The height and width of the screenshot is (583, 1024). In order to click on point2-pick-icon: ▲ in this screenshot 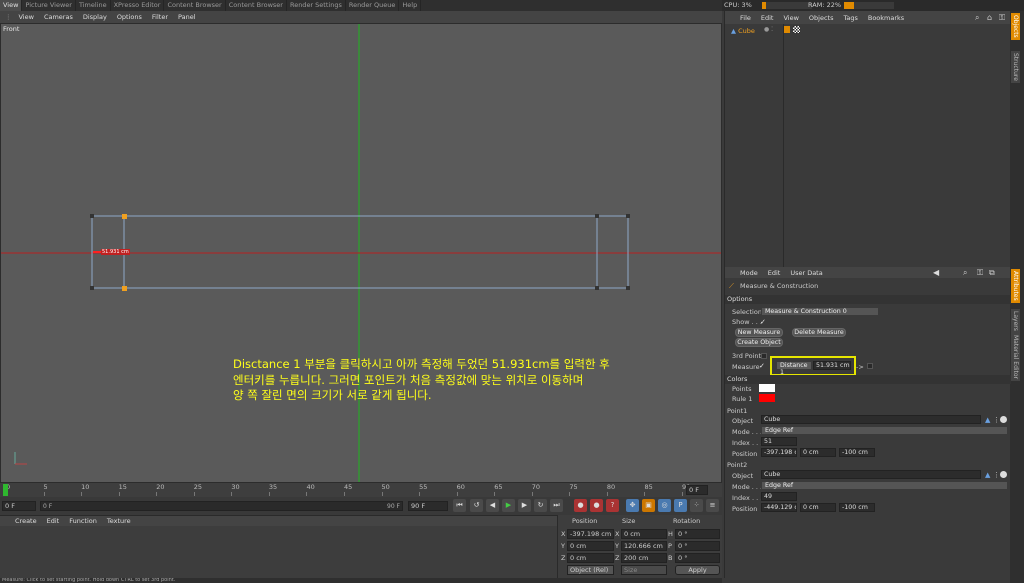, I will do `click(987, 475)`.